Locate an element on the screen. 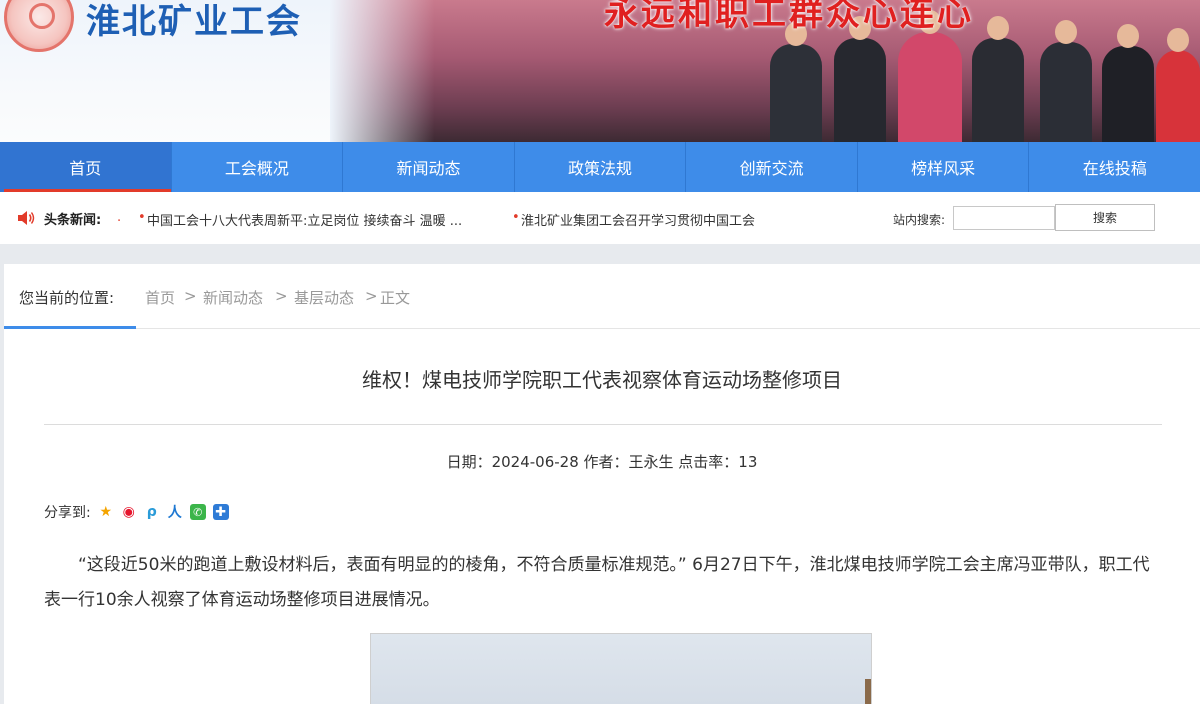 The image size is (1200, 704). breadcrumb-home: 首页 is located at coordinates (160, 297).